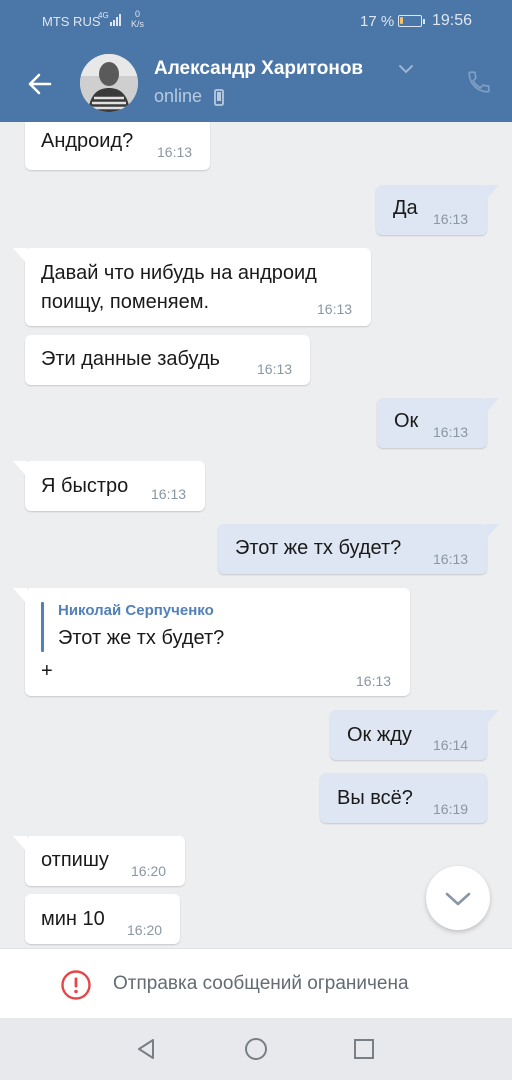 This screenshot has height=1080, width=512. I want to click on message-text: Этот же тх будет?, so click(318, 548).